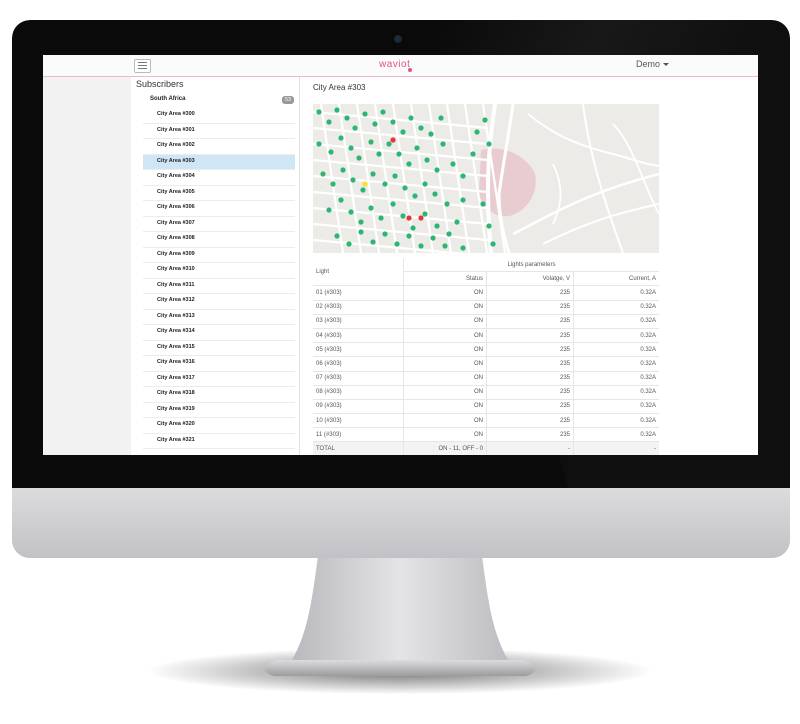  What do you see at coordinates (219, 131) in the screenshot?
I see `sidebar-item: City Area #301` at bounding box center [219, 131].